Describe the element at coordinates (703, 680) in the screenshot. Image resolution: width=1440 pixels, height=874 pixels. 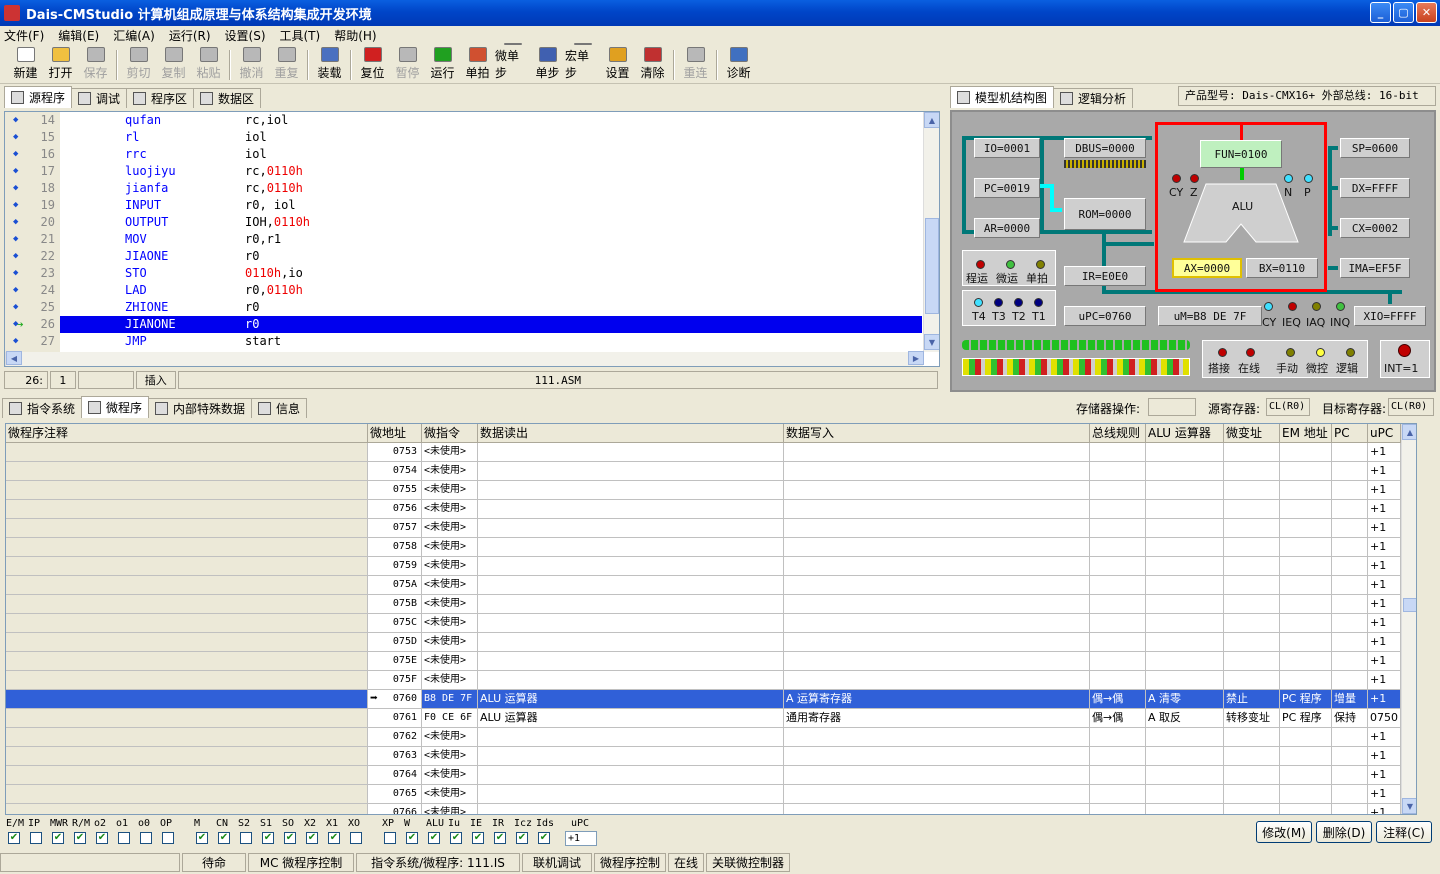
I see `table-row: 075F <未使用> +1` at that location.